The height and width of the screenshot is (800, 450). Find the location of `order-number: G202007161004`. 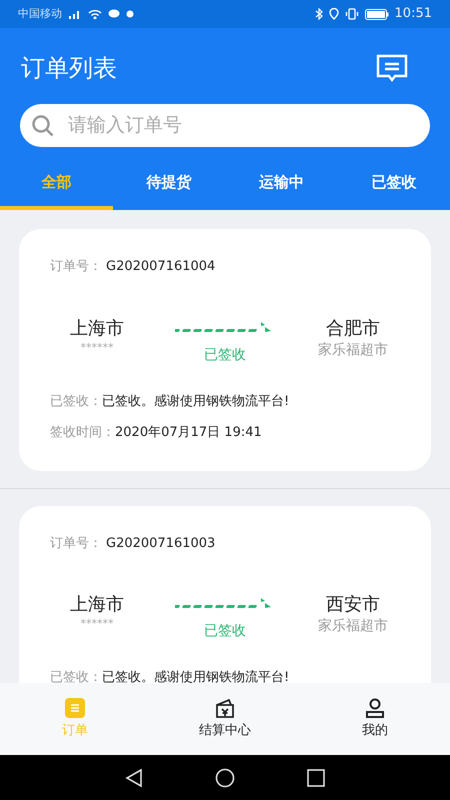

order-number: G202007161004 is located at coordinates (161, 267).